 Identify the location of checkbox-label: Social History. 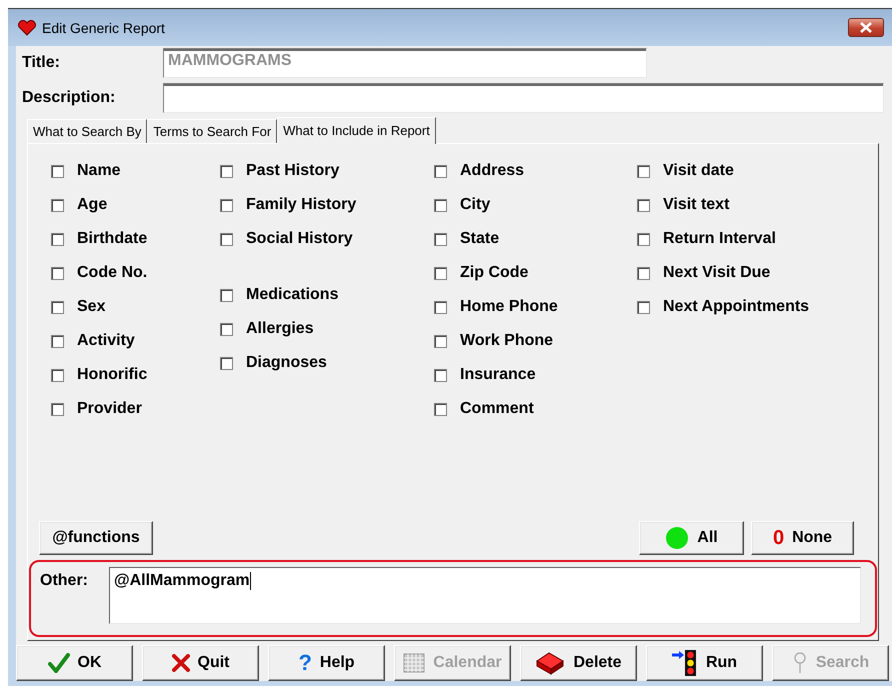
(299, 239).